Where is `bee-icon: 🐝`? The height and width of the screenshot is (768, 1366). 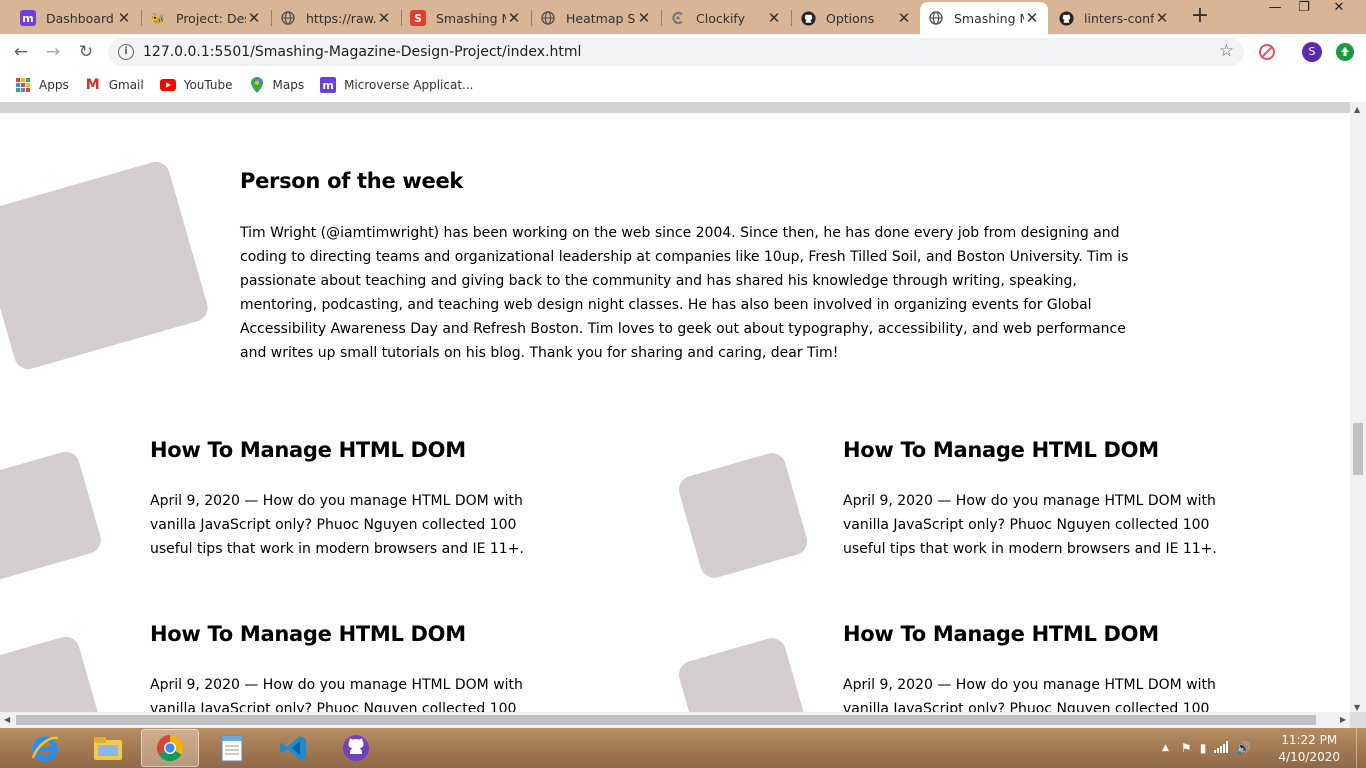
bee-icon: 🐝 is located at coordinates (158, 18).